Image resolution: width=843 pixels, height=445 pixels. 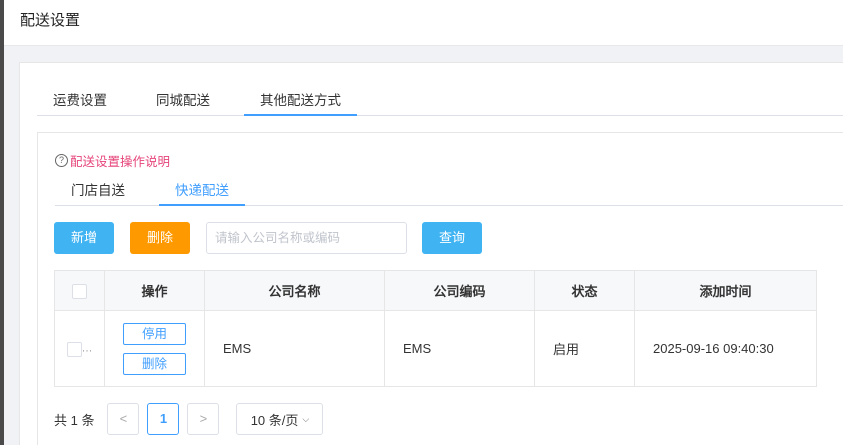 I want to click on sub-tab-express-delivery: 快递配送, so click(x=202, y=192).